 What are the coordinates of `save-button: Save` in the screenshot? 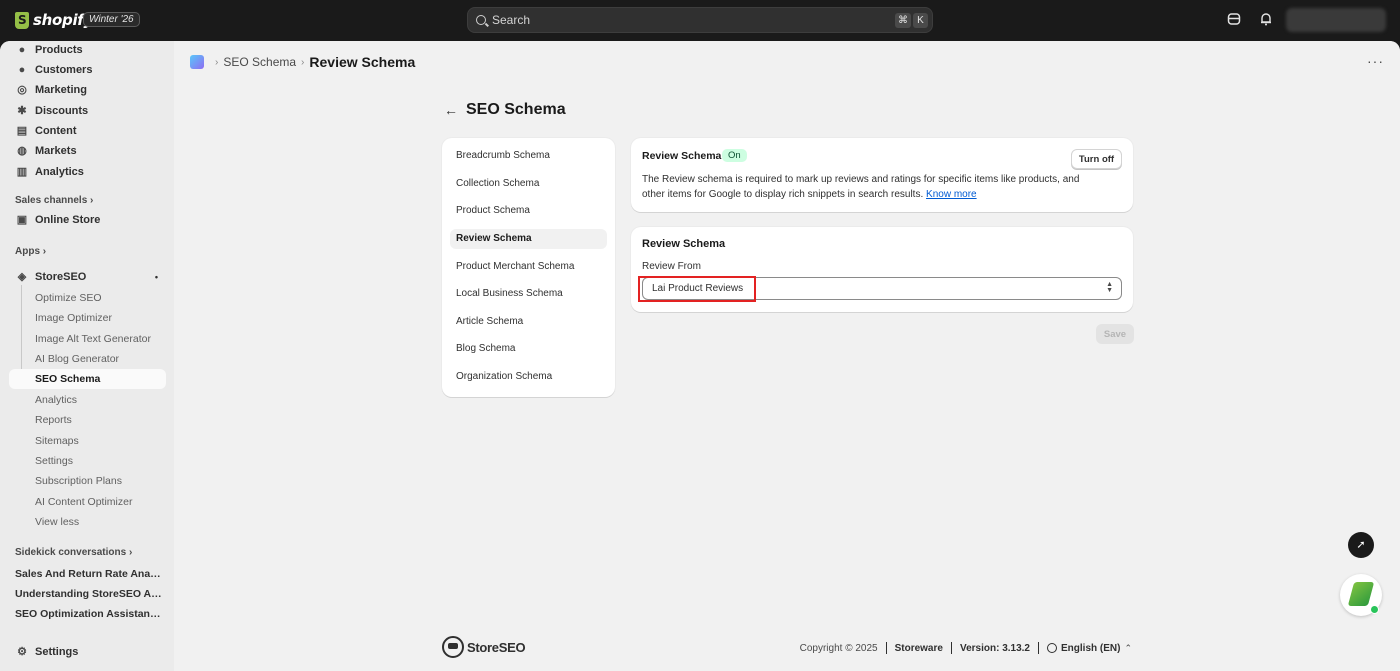 It's located at (1115, 334).